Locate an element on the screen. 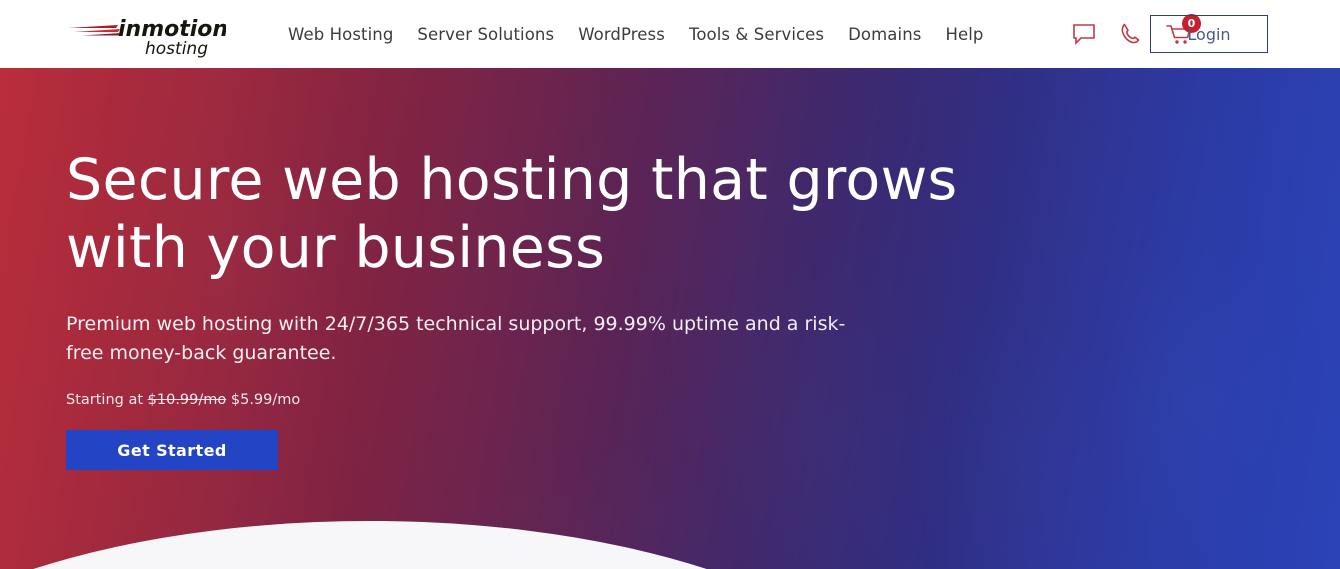  login-button: Login is located at coordinates (1209, 34).